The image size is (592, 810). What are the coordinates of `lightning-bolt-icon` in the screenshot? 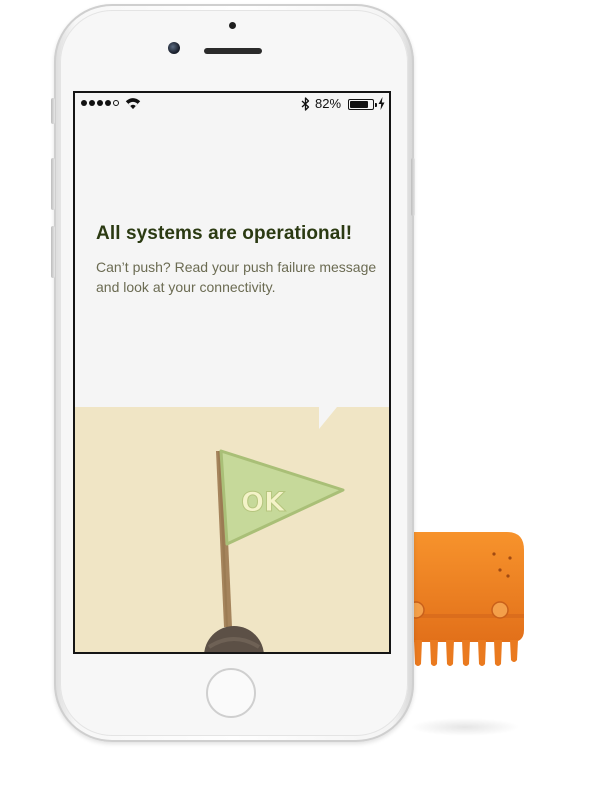 It's located at (381, 103).